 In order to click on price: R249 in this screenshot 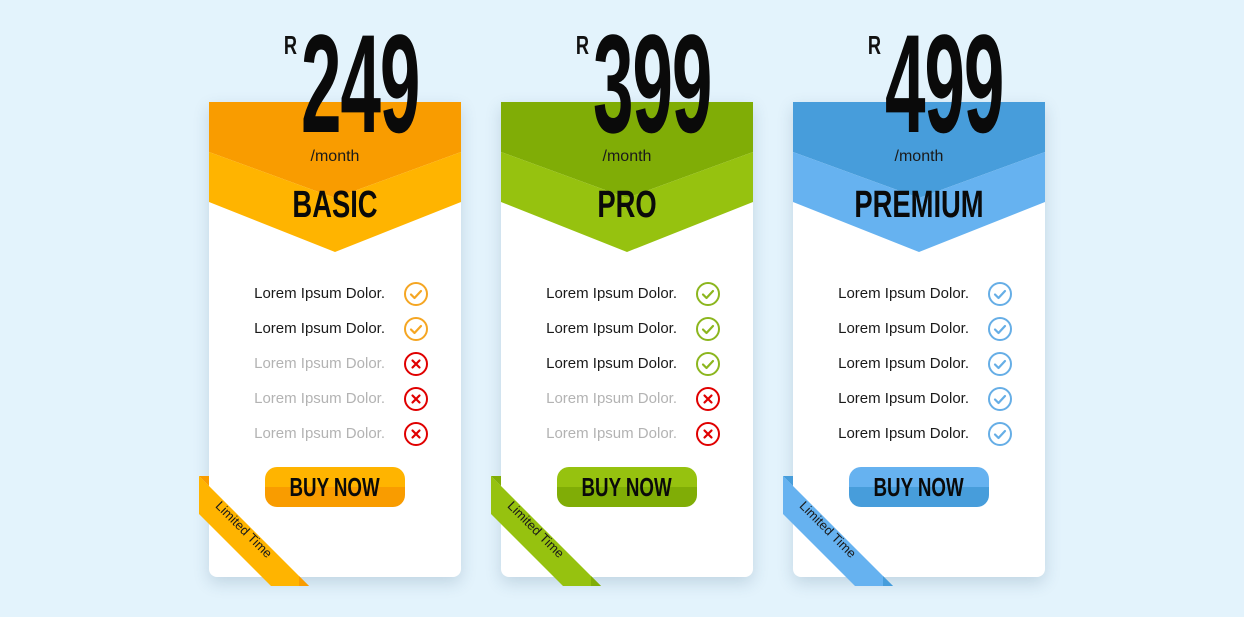, I will do `click(335, 83)`.